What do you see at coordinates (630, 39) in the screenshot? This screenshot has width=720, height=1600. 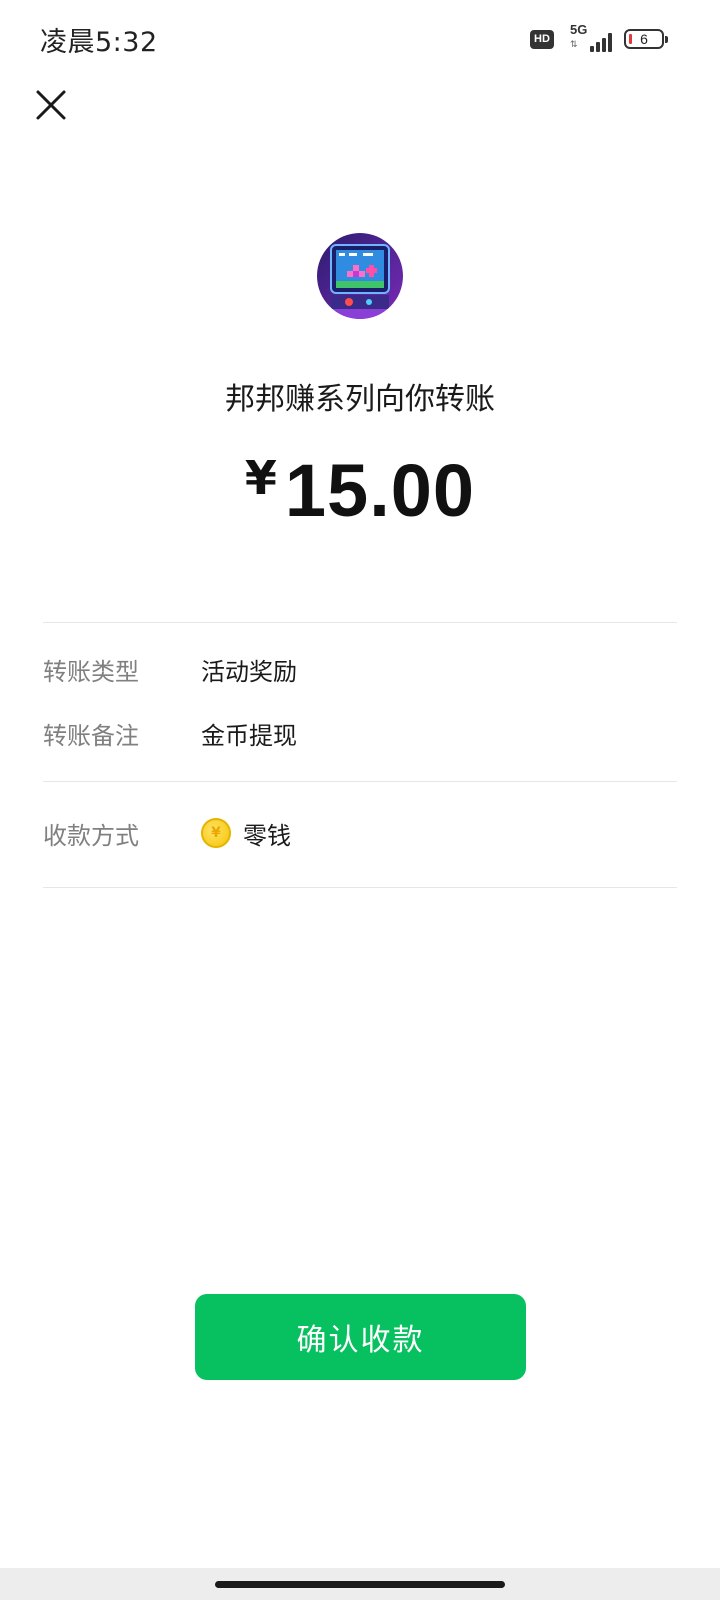 I see `battery-level-indicator` at bounding box center [630, 39].